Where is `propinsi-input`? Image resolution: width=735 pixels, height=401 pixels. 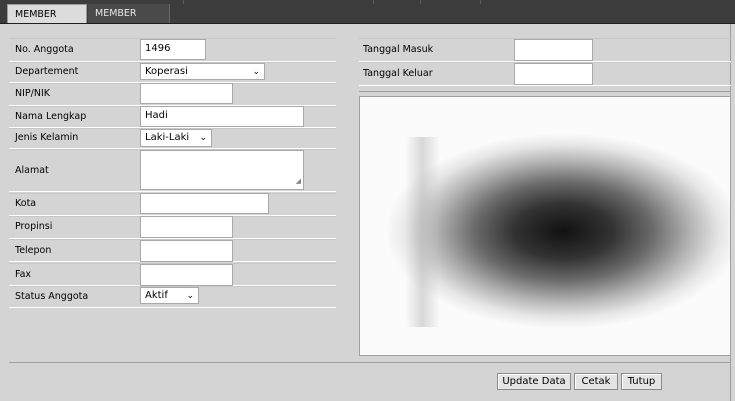
propinsi-input is located at coordinates (186, 227).